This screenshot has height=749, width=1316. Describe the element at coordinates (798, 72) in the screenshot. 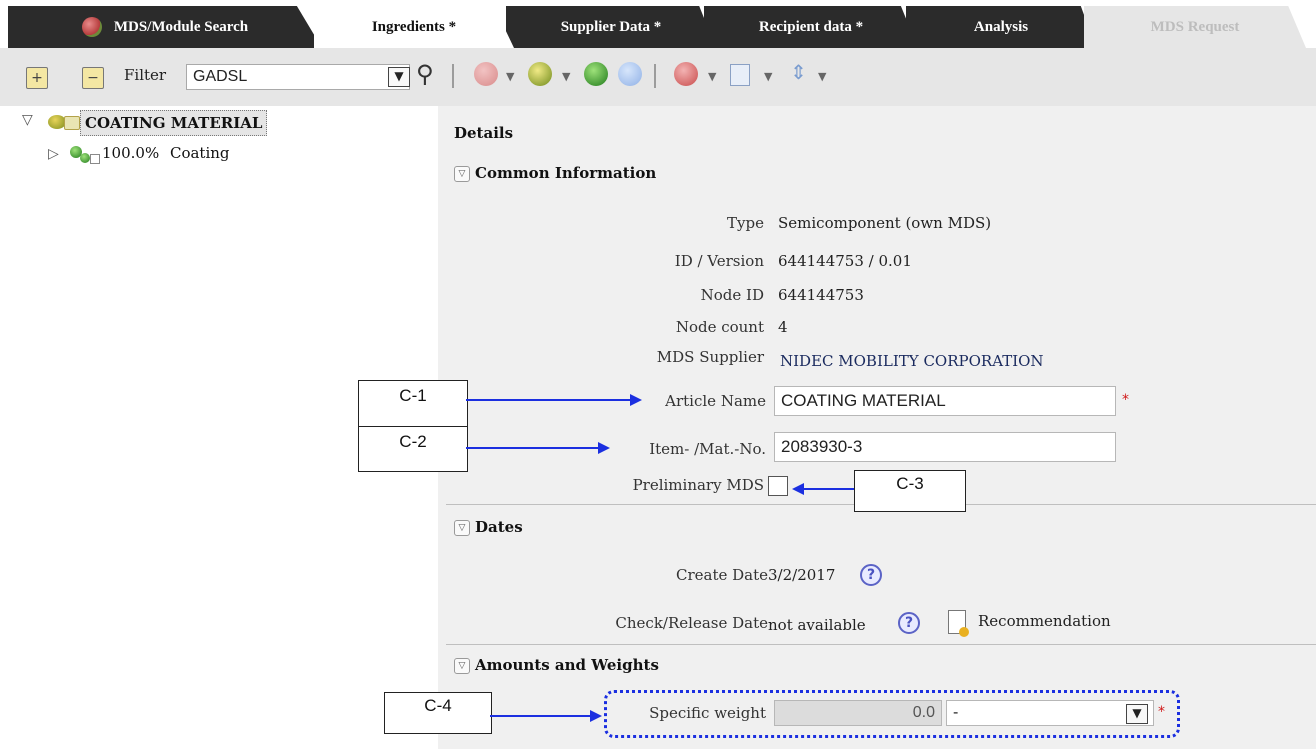

I see `move-icon: ⇕` at that location.